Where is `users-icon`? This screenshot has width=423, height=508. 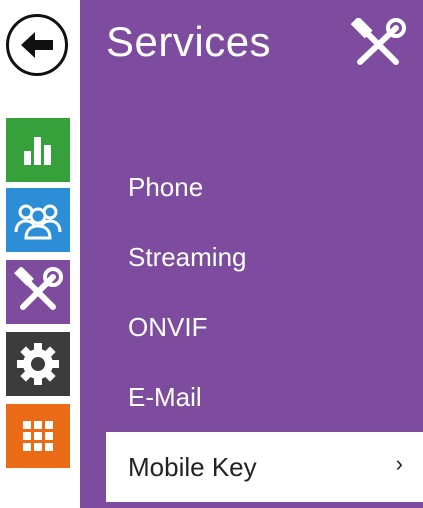 users-icon is located at coordinates (38, 222).